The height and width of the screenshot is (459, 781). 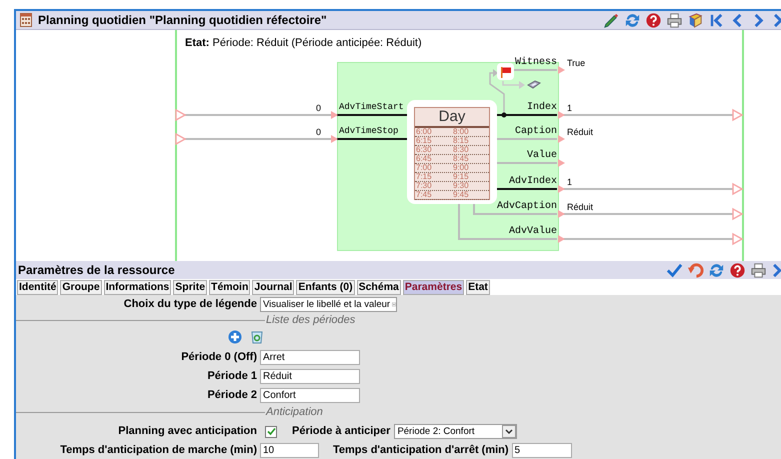 What do you see at coordinates (310, 357) in the screenshot?
I see `period-field: Arret` at bounding box center [310, 357].